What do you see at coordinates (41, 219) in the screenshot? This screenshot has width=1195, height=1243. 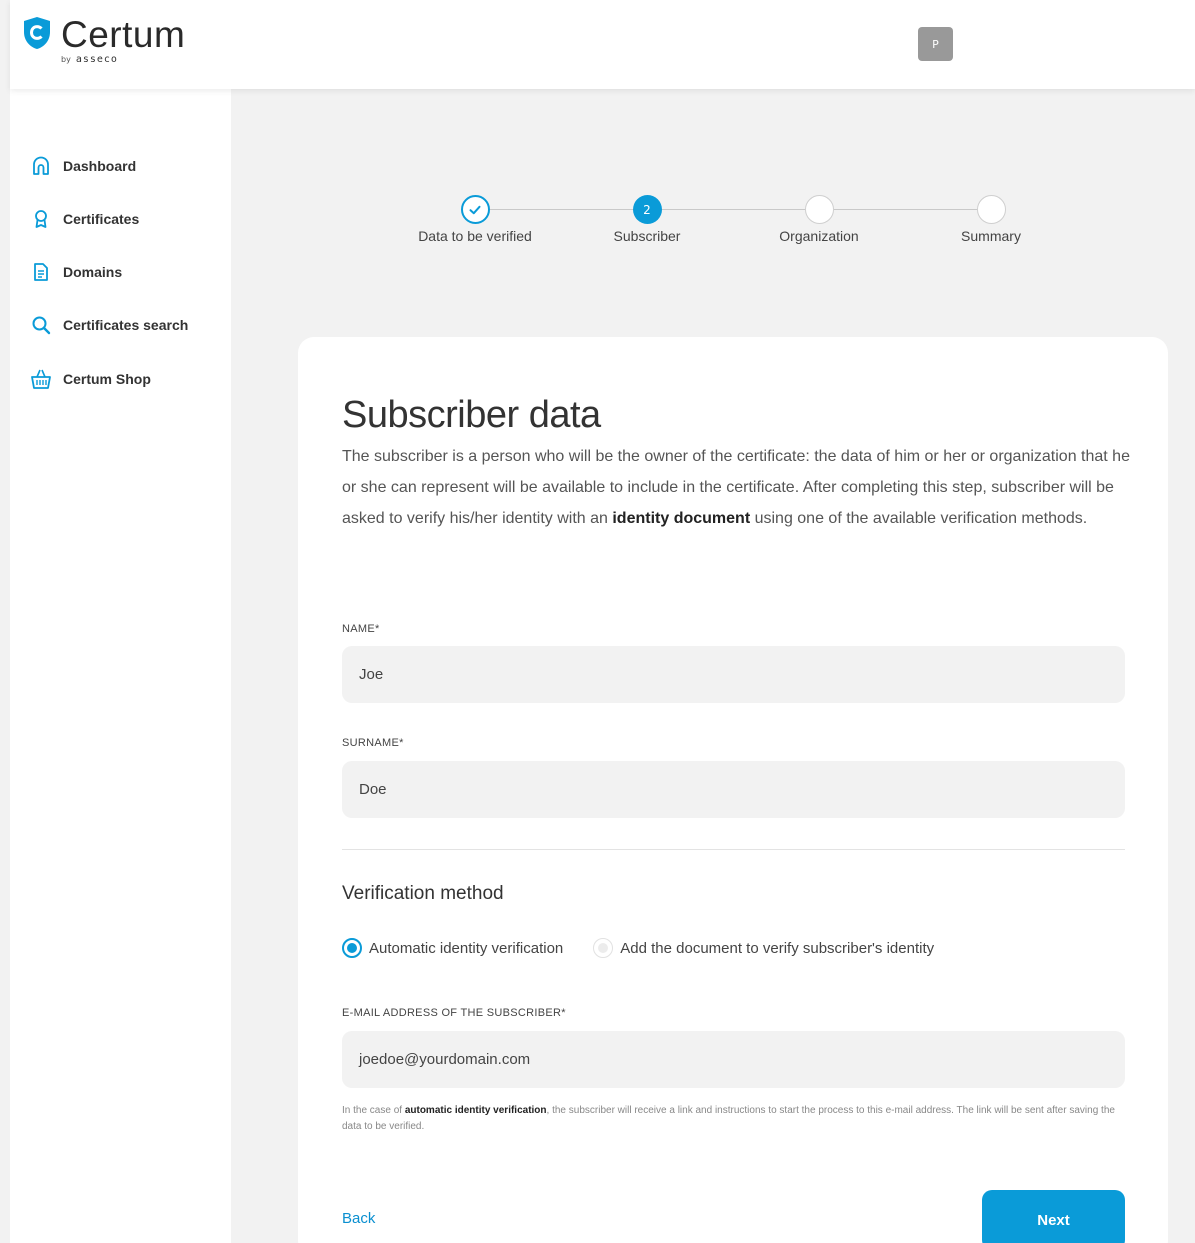 I see `award-icon` at bounding box center [41, 219].